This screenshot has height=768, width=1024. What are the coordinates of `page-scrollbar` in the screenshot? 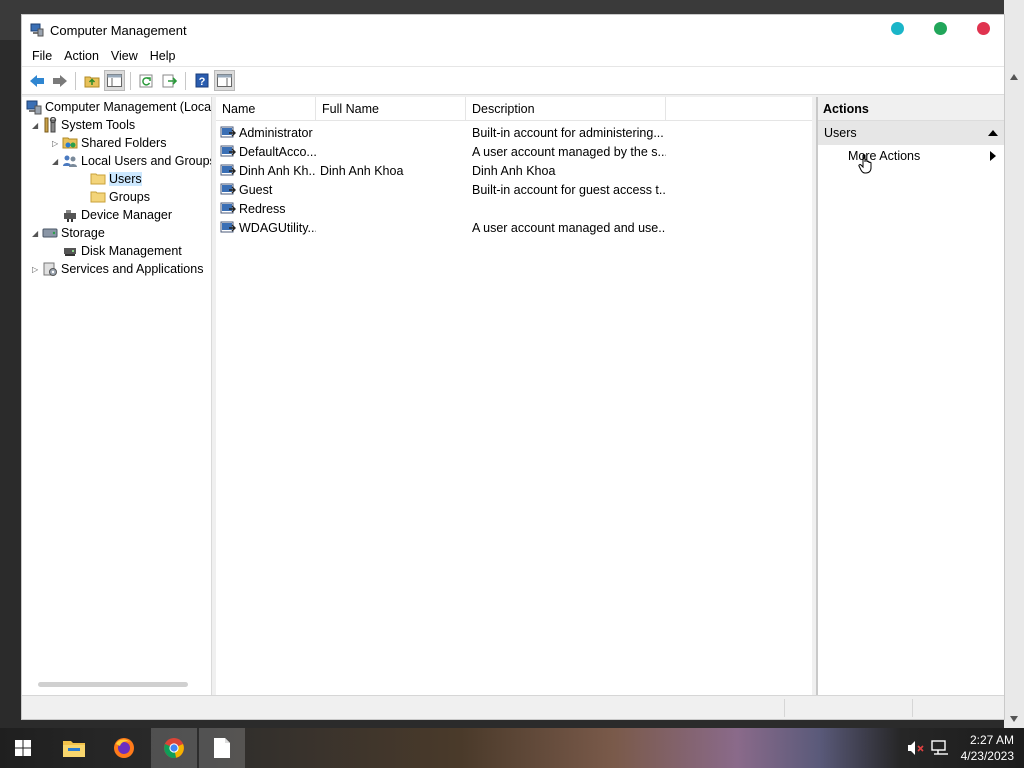 It's located at (1014, 398).